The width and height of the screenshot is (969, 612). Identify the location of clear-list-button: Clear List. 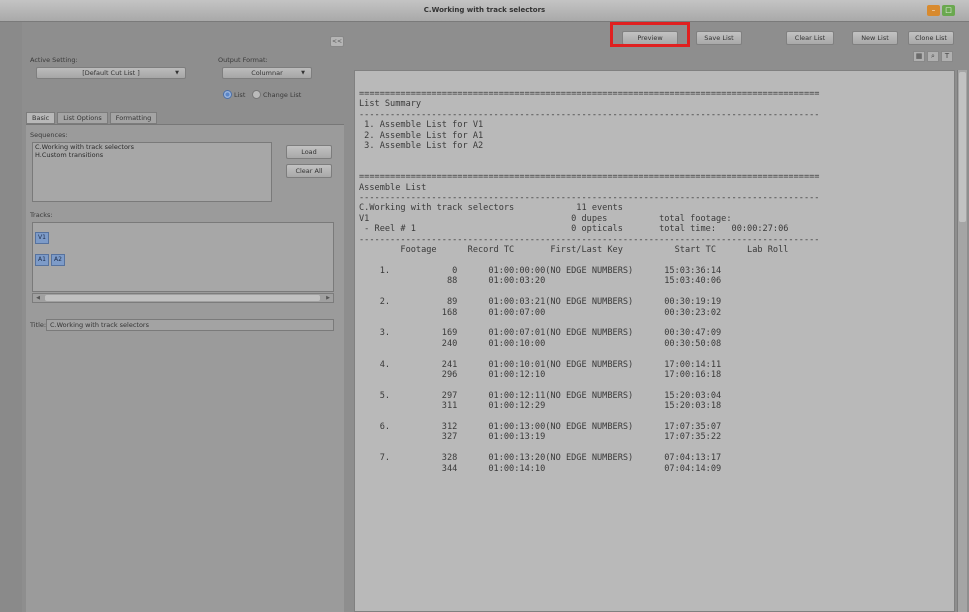
(810, 38).